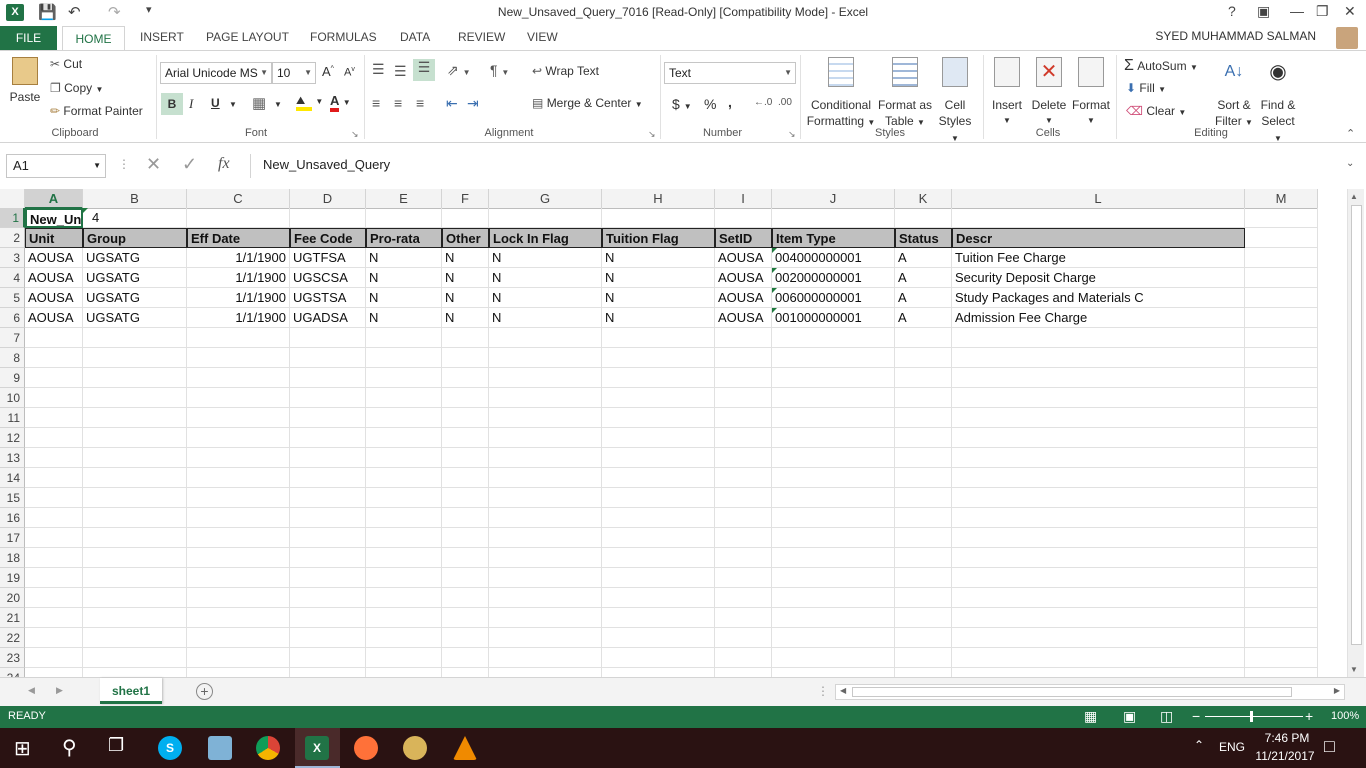  What do you see at coordinates (12, 378) in the screenshot?
I see `row-header: 9` at bounding box center [12, 378].